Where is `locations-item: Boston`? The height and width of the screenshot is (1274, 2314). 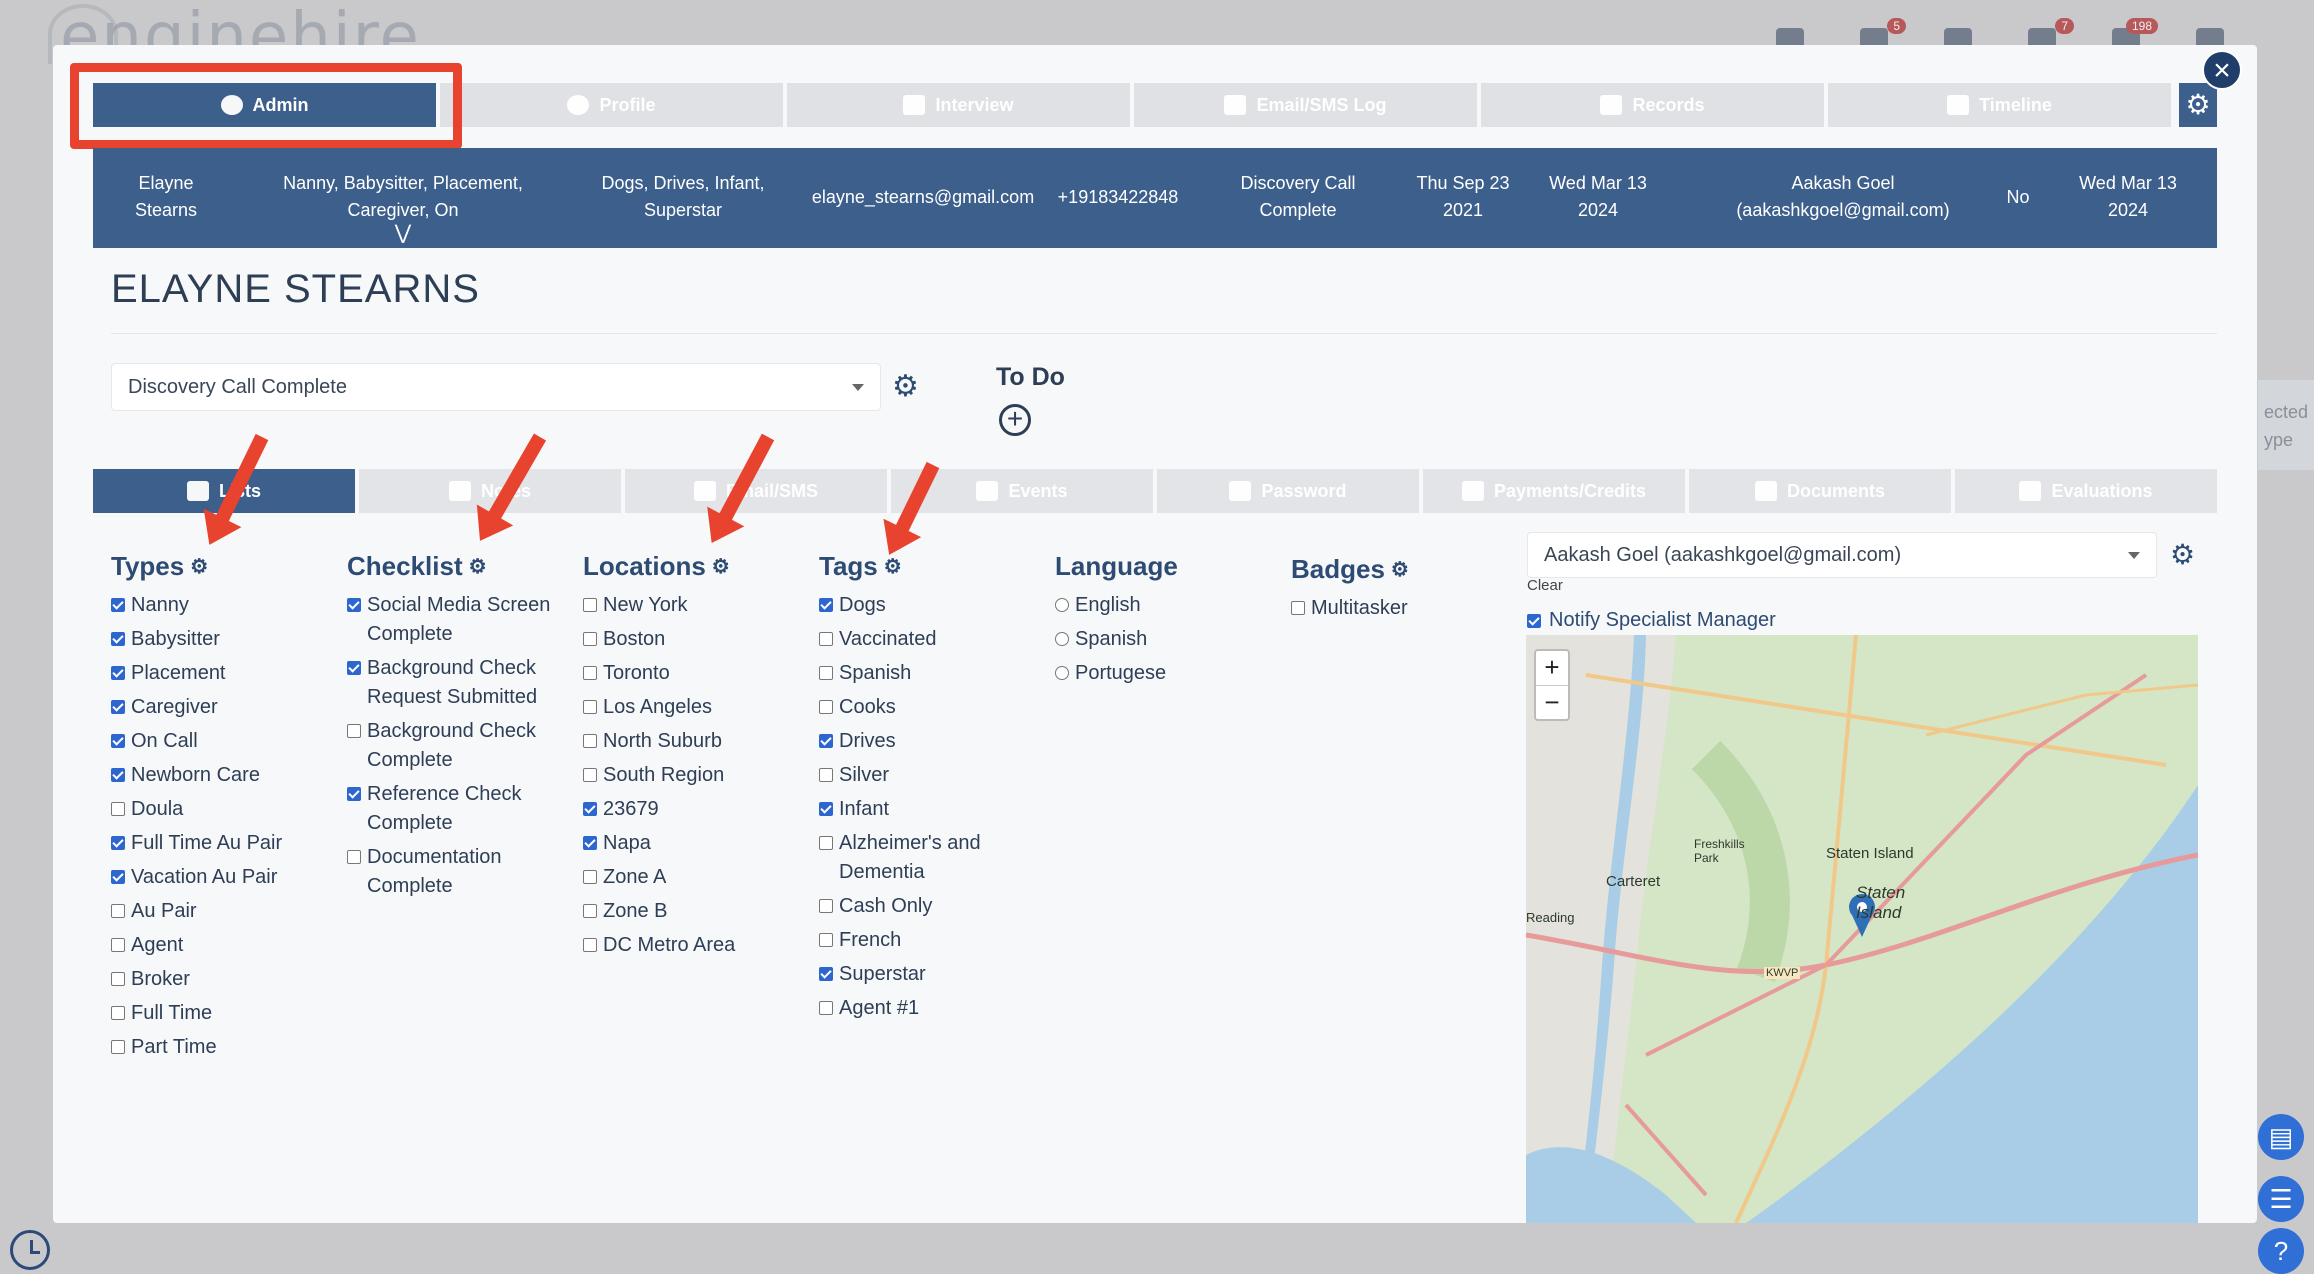 locations-item: Boston is located at coordinates (688, 639).